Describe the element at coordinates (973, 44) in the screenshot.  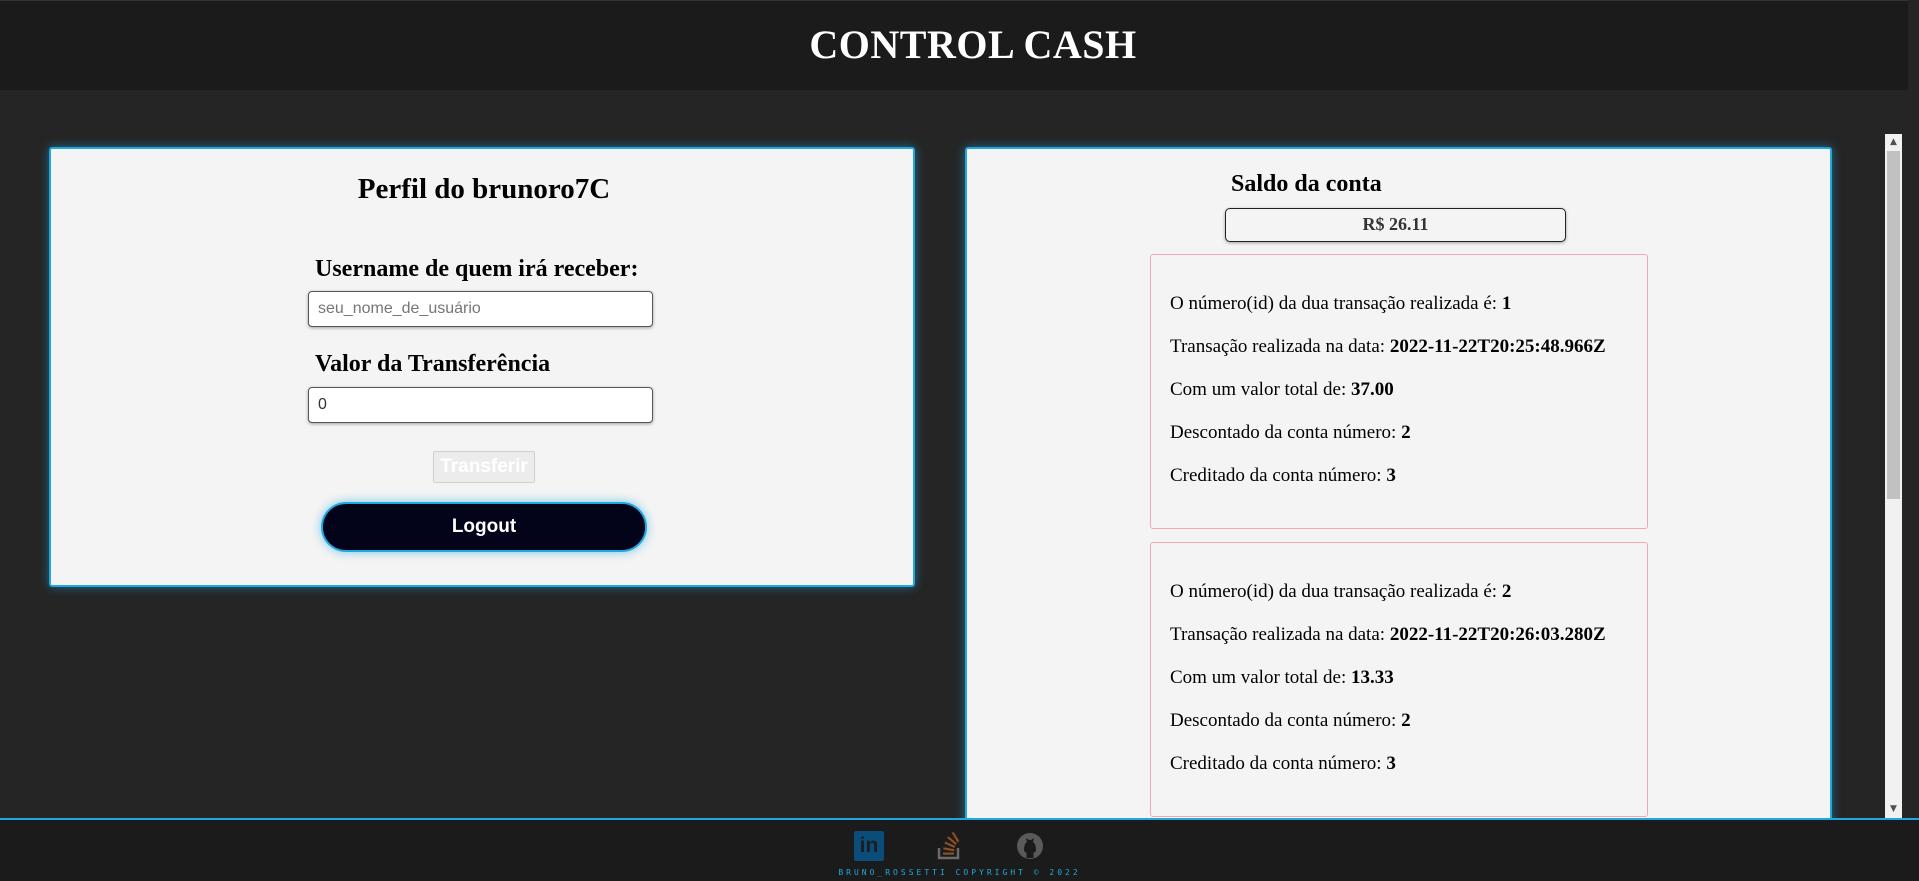
I see `app-title: CONTROL CASH` at that location.